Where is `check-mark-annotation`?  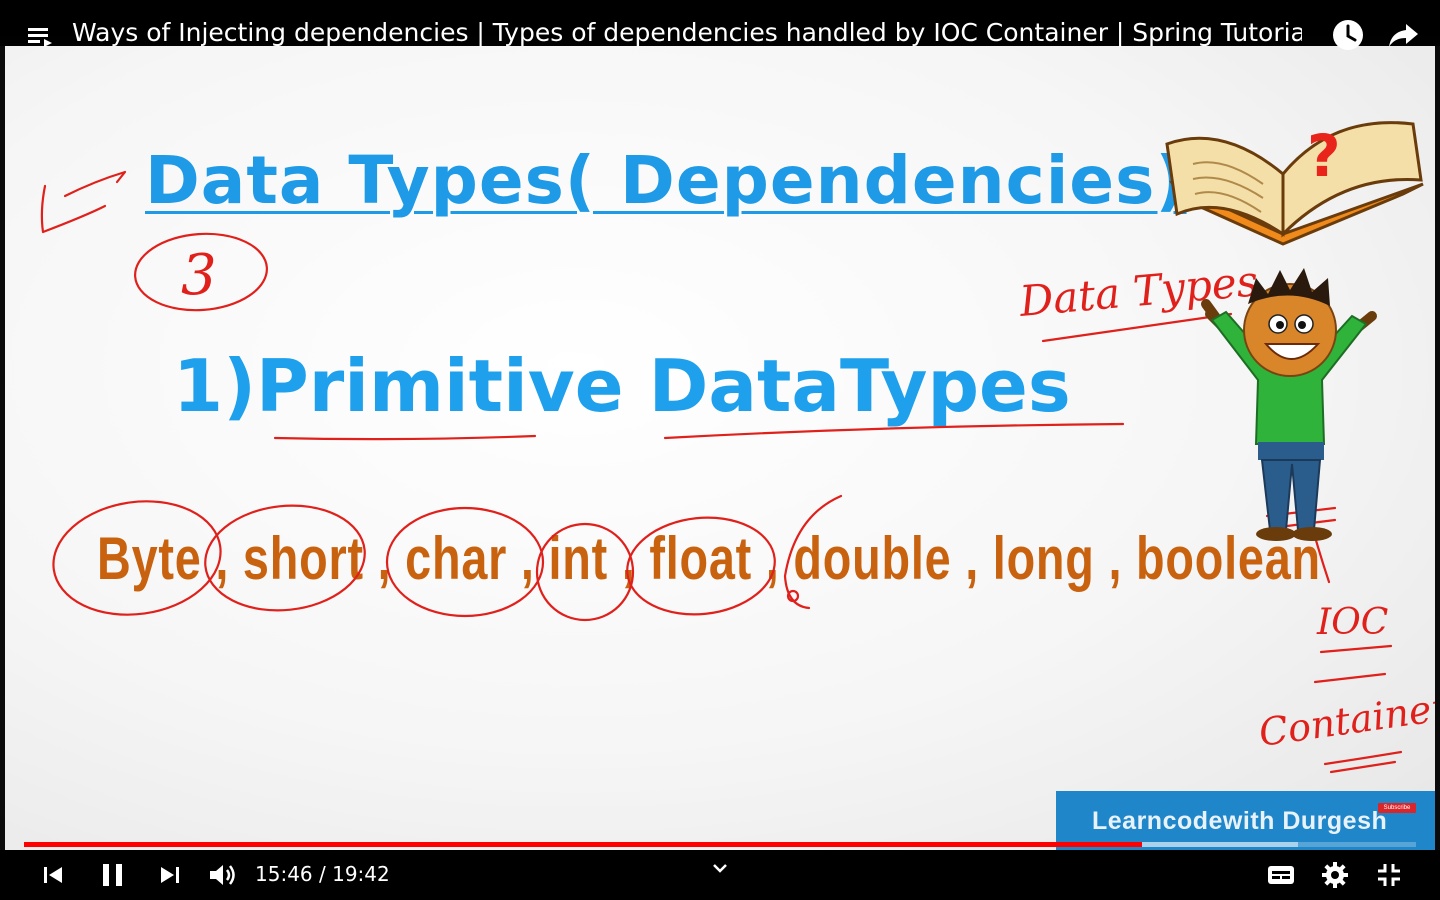
check-mark-annotation is located at coordinates (83, 202).